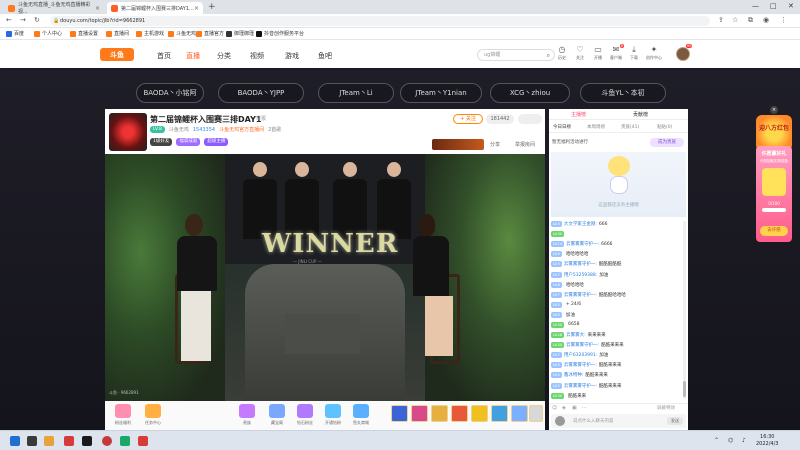  What do you see at coordinates (664, 127) in the screenshot?
I see `subtab-sticker: 贴贴(0)` at bounding box center [664, 127].